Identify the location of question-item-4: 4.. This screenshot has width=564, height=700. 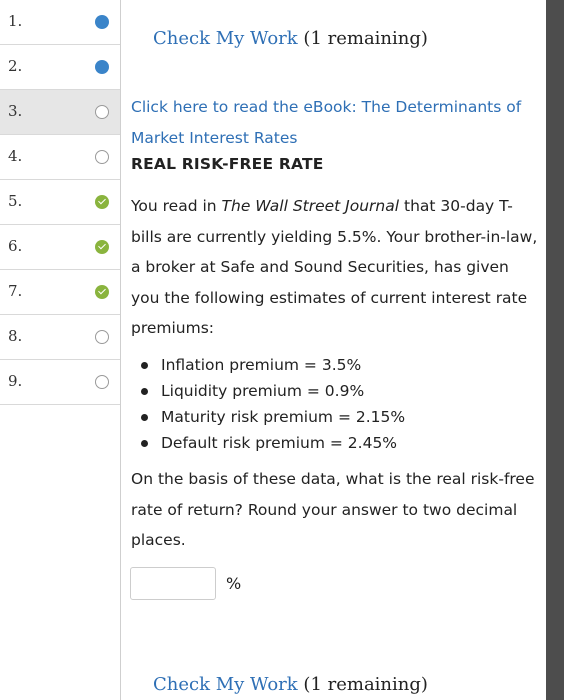
(60, 157).